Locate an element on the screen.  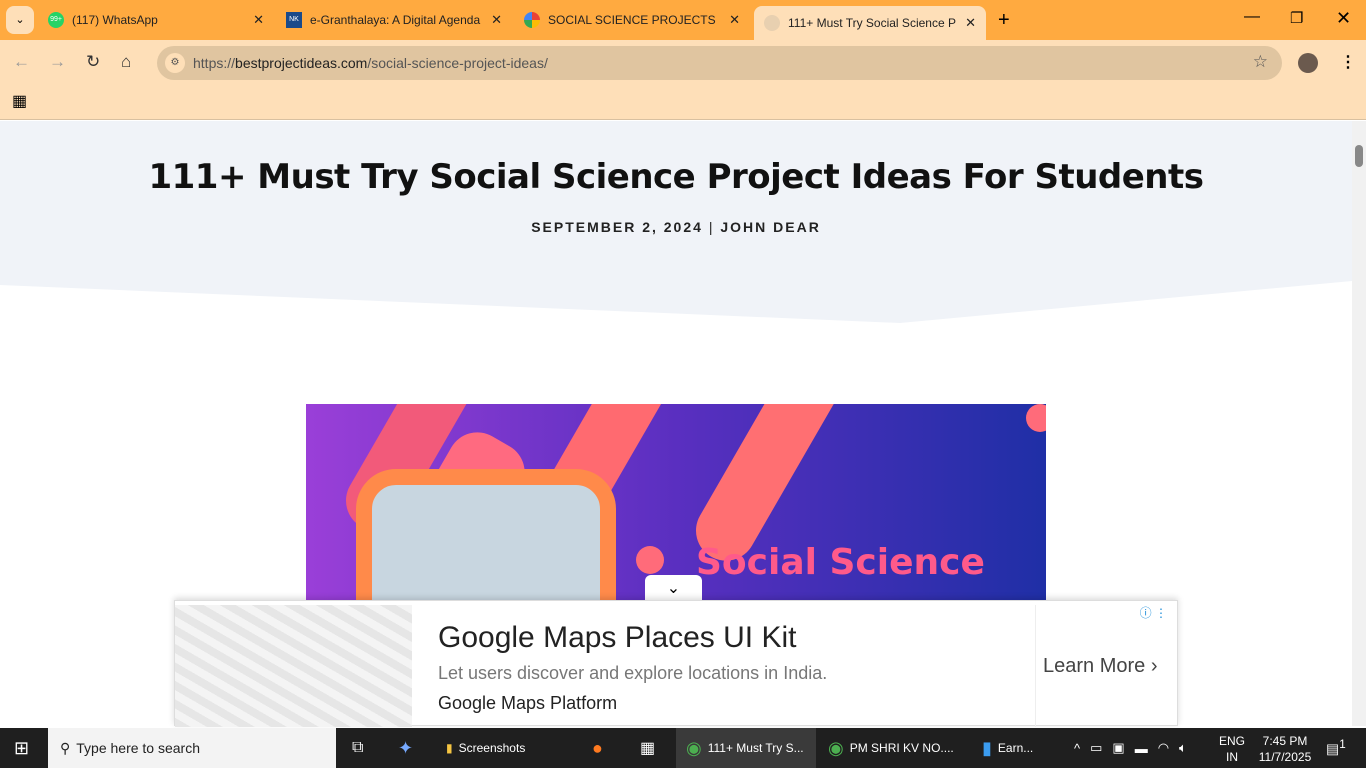
tab-title: SOCIAL SCIENCE PROJECTS WEB is located at coordinates (632, 20).